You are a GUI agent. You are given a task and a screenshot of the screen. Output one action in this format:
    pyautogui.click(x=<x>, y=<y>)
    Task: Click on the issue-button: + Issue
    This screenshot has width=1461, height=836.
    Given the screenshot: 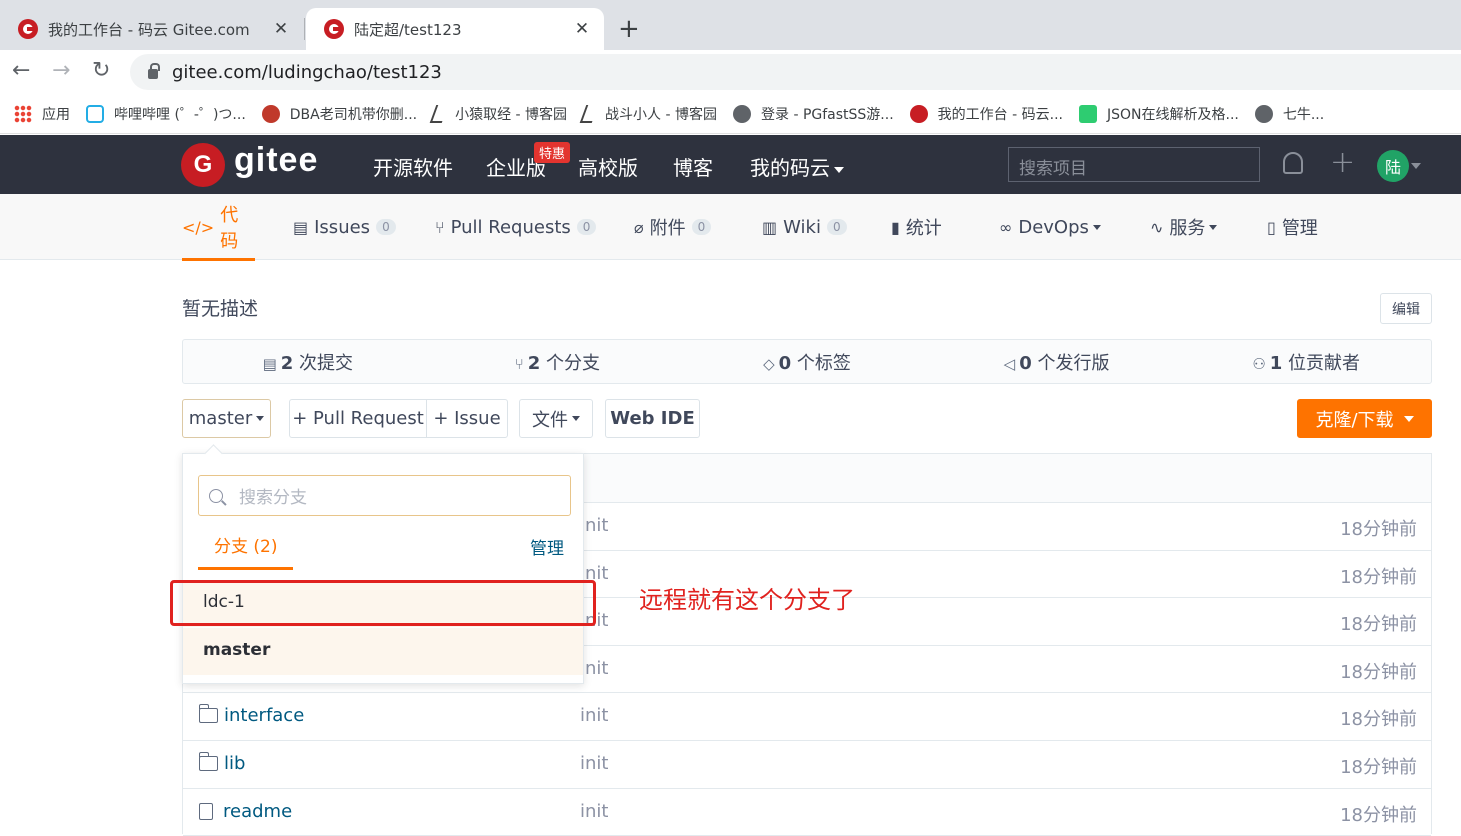 What is the action you would take?
    pyautogui.click(x=467, y=418)
    